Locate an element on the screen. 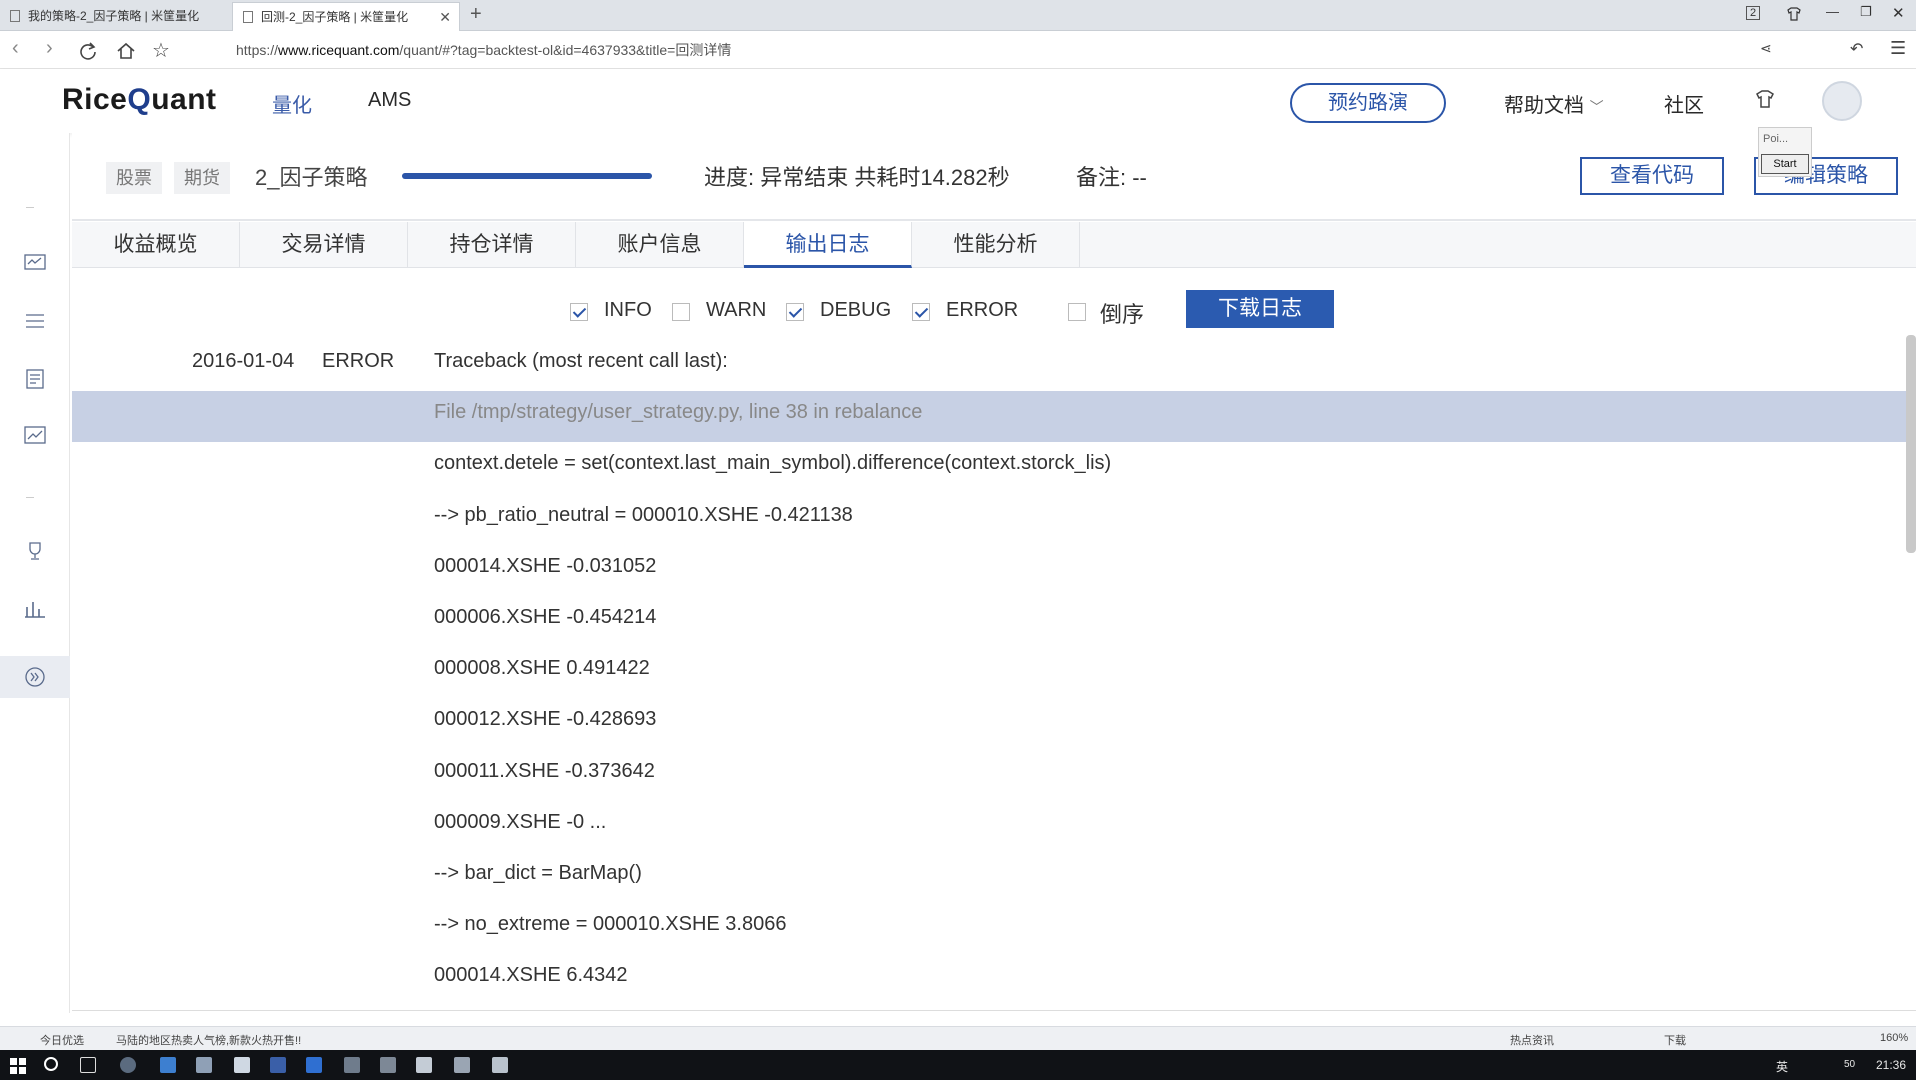 The height and width of the screenshot is (1080, 1916). clock: 21:36 is located at coordinates (1891, 1065).